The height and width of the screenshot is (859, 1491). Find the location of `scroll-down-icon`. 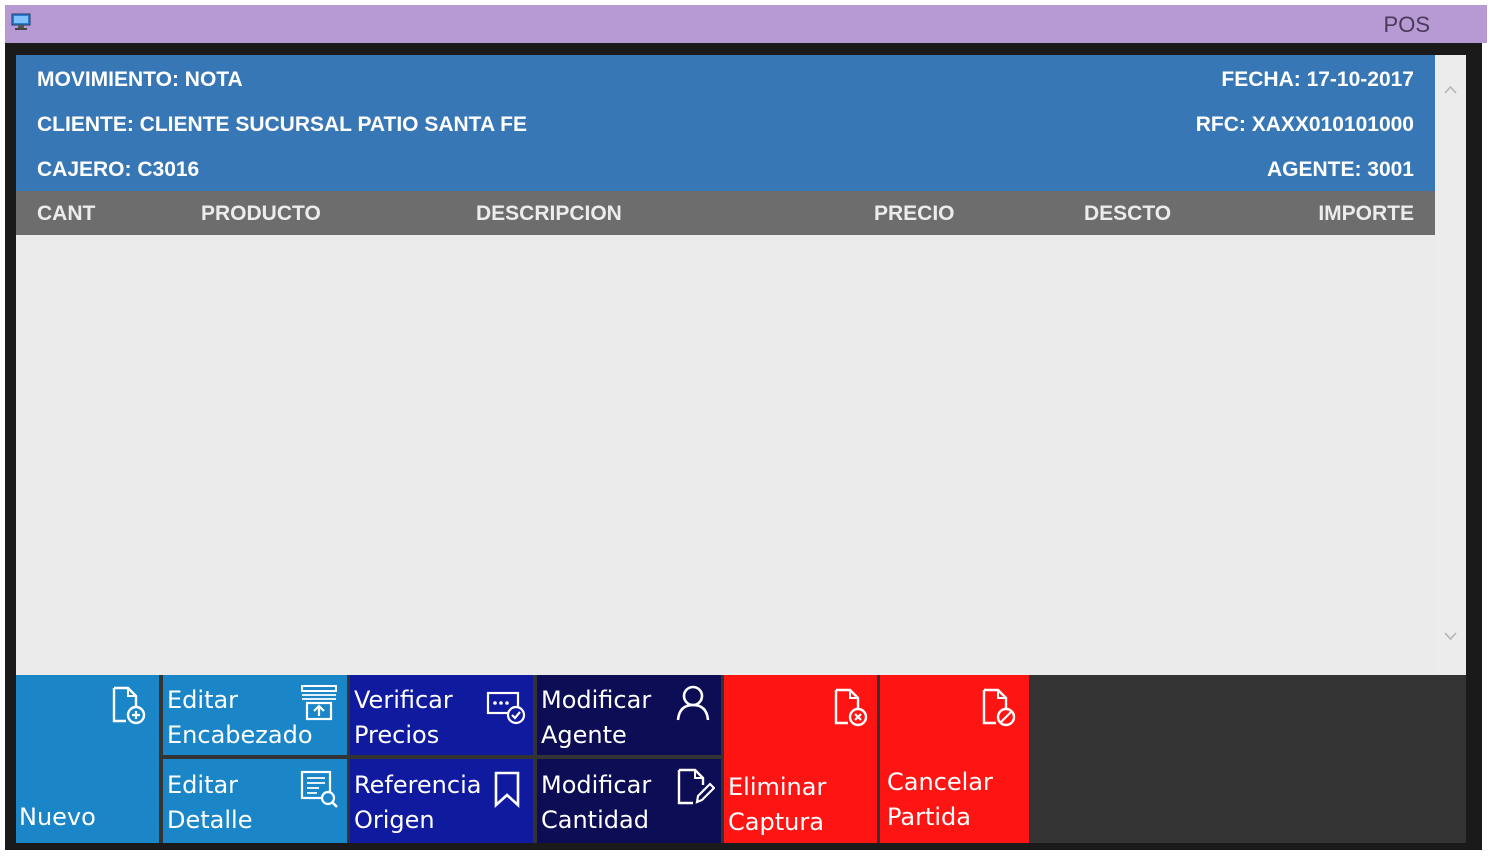

scroll-down-icon is located at coordinates (1450, 635).